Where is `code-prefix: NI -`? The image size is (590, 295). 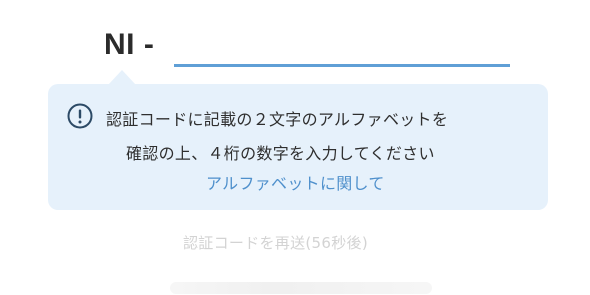
code-prefix: NI - is located at coordinates (129, 44).